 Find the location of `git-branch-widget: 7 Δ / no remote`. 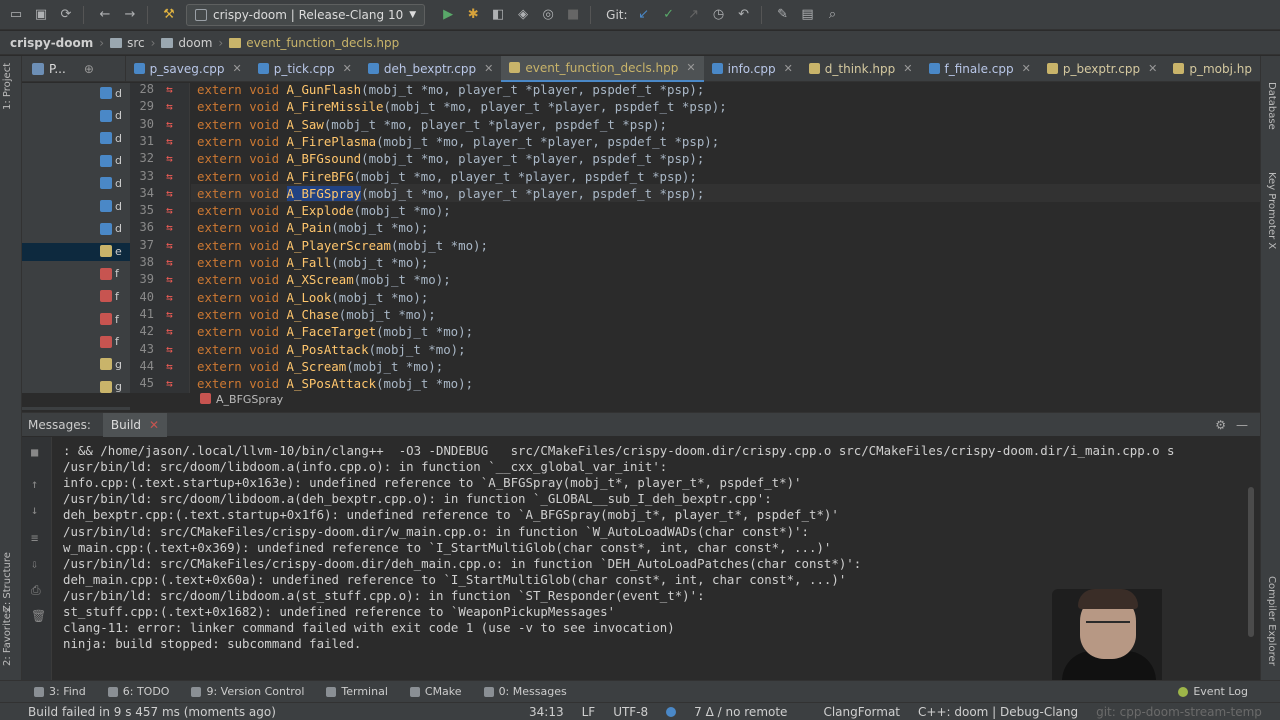

git-branch-widget: 7 Δ / no remote is located at coordinates (735, 712).